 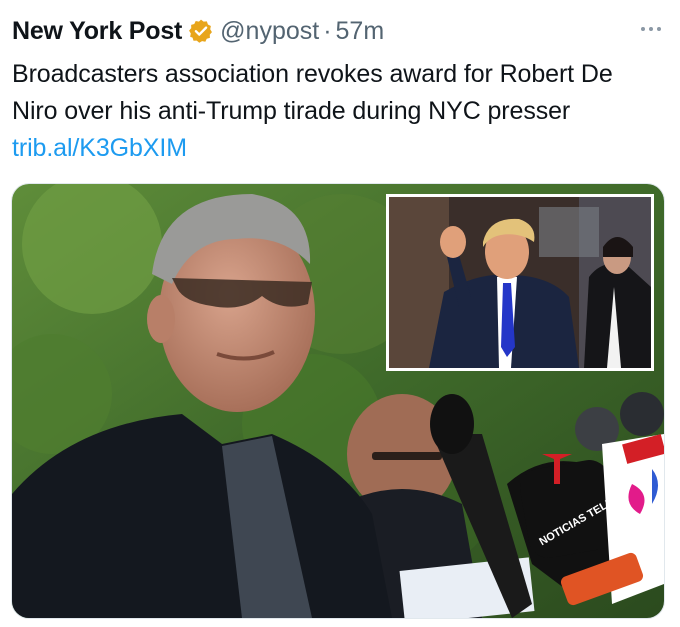 I want to click on verified-badge-icon, so click(x=201, y=31).